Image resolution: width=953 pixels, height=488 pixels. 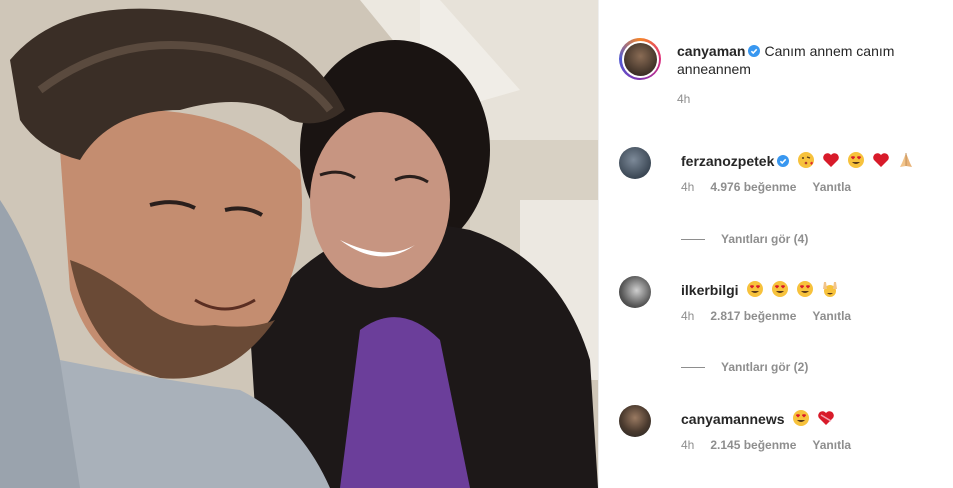 What do you see at coordinates (826, 418) in the screenshot?
I see `heart-with-ribbon-icon` at bounding box center [826, 418].